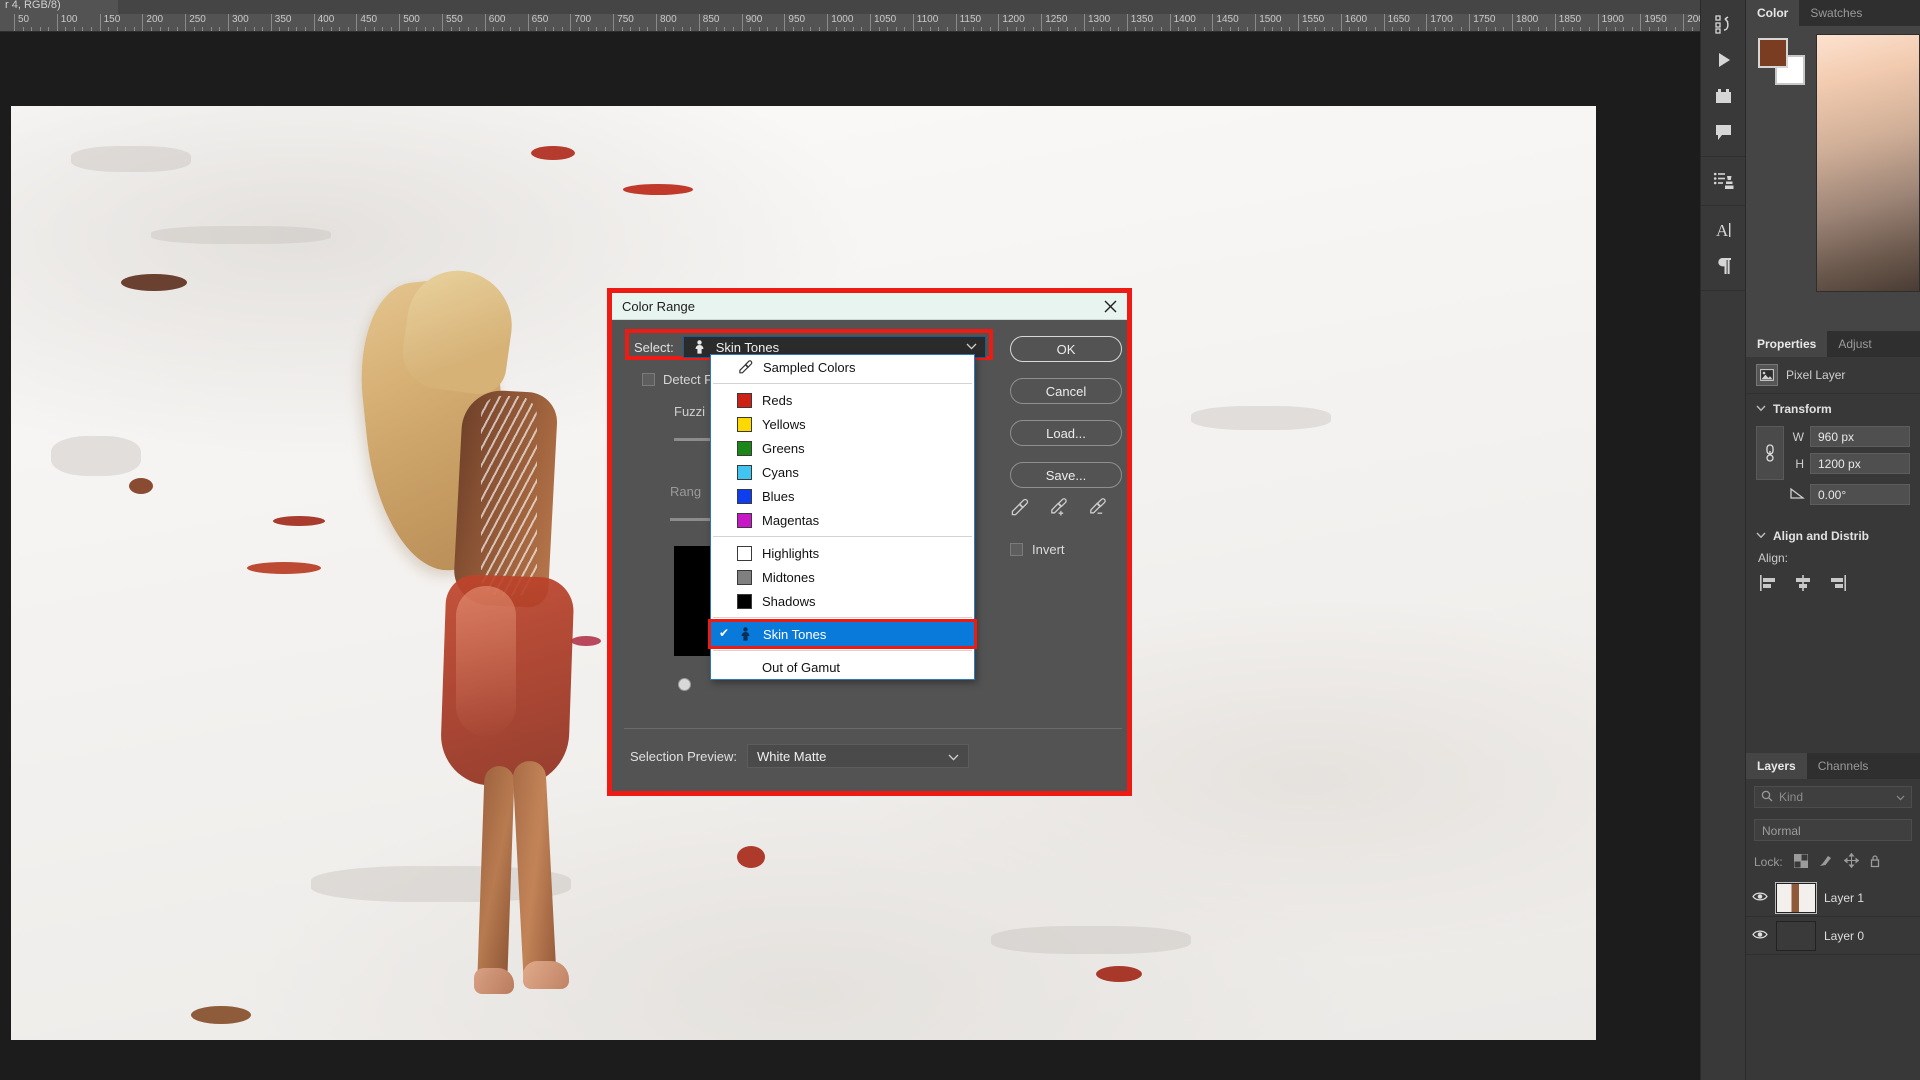  What do you see at coordinates (842, 520) in the screenshot?
I see `menu-item-magentas: Magentas` at bounding box center [842, 520].